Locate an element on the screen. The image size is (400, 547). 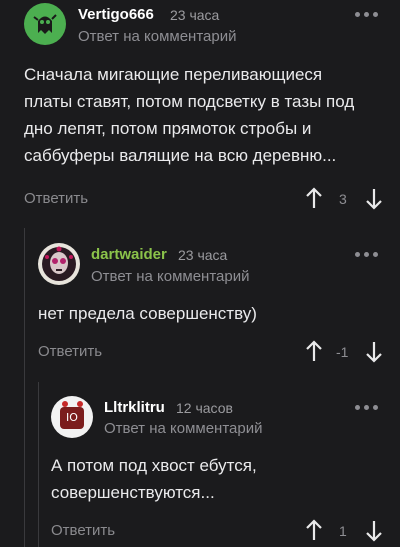
reply-to-link: Ответ на комментарий is located at coordinates (183, 428).